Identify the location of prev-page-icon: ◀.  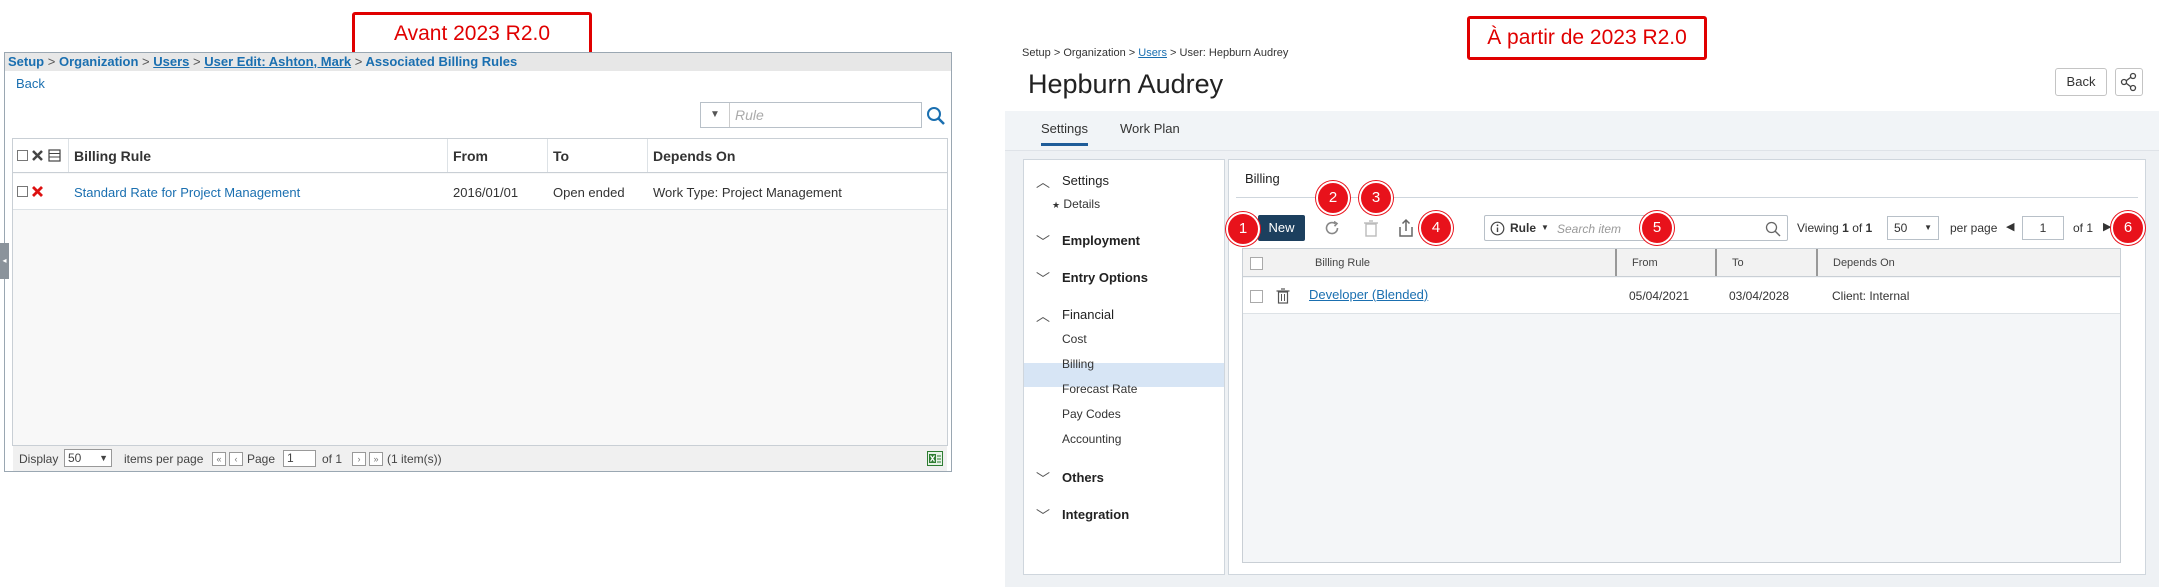
(2010, 226).